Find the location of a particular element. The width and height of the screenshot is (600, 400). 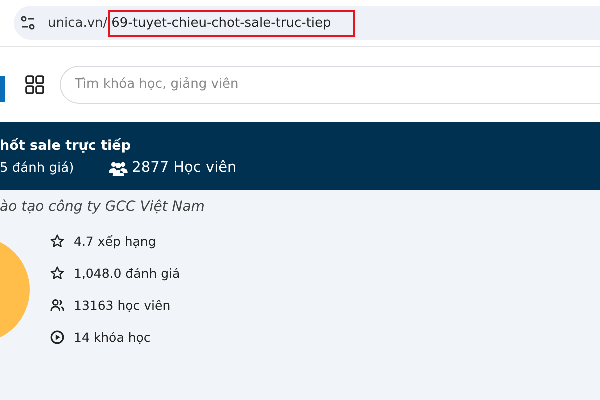

grid-icon is located at coordinates (35, 84).